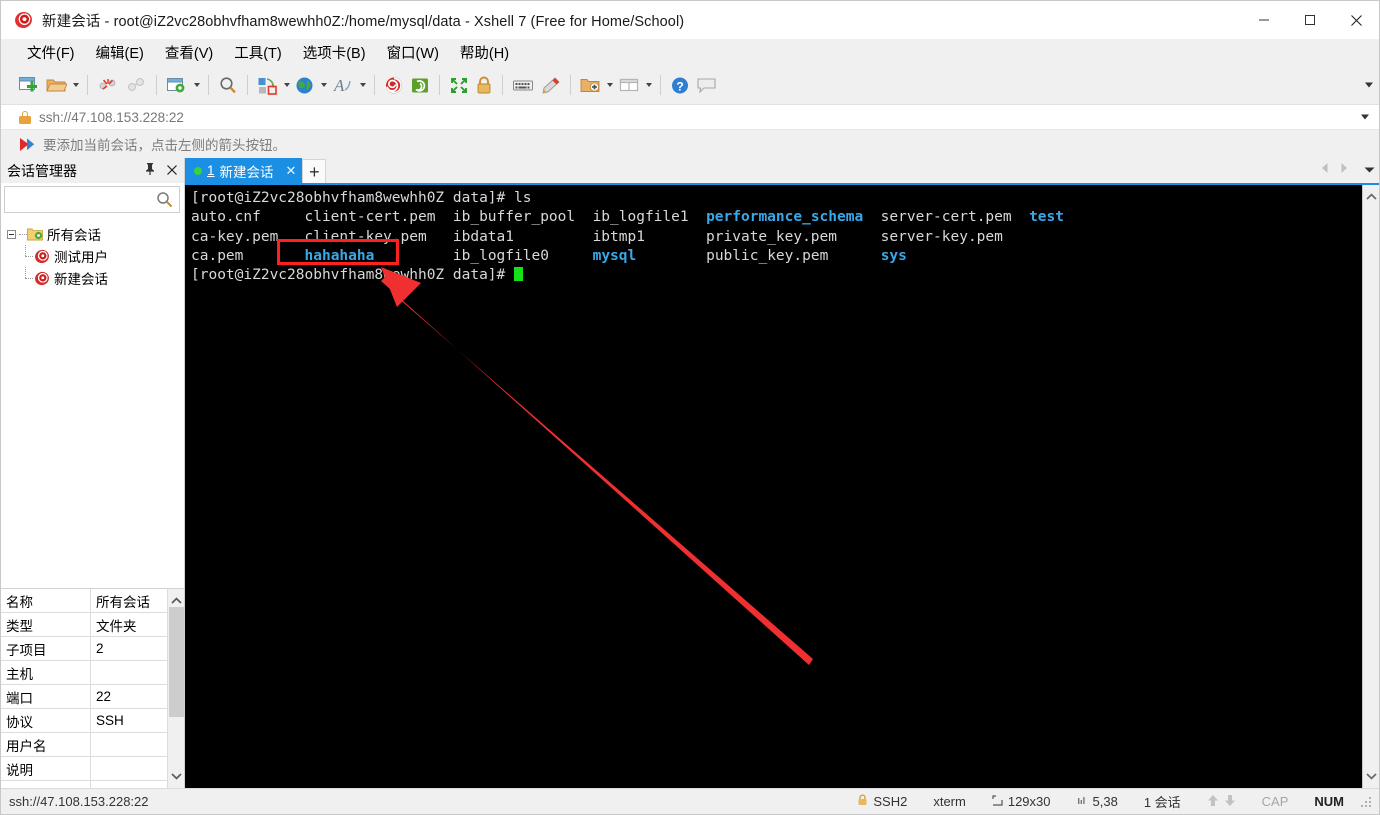 The width and height of the screenshot is (1380, 815). I want to click on resize-grip, so click(1366, 801).